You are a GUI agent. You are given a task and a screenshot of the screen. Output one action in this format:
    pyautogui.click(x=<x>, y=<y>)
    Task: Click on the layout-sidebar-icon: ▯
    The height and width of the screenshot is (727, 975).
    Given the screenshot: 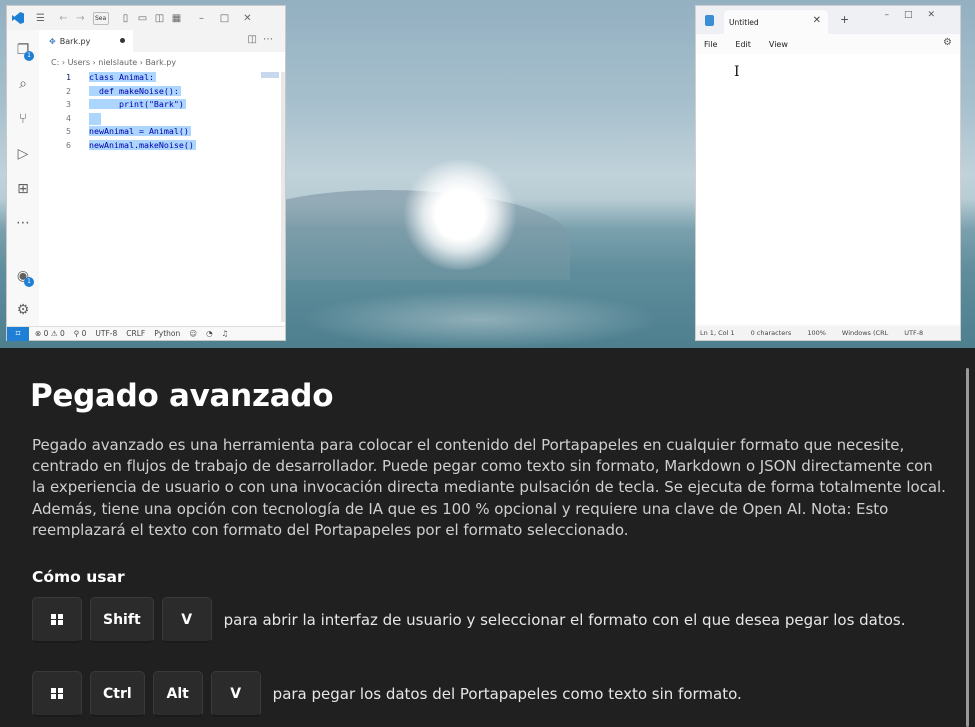 What is the action you would take?
    pyautogui.click(x=125, y=18)
    